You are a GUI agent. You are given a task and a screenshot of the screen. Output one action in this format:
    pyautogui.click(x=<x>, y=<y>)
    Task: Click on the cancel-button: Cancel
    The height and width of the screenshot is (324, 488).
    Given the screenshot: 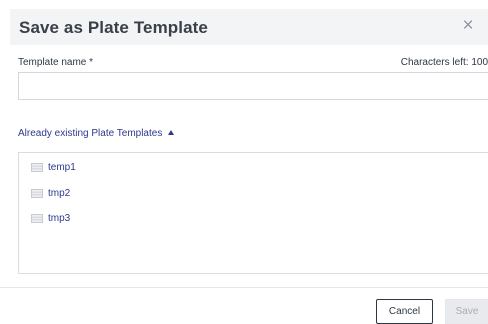 What is the action you would take?
    pyautogui.click(x=404, y=311)
    